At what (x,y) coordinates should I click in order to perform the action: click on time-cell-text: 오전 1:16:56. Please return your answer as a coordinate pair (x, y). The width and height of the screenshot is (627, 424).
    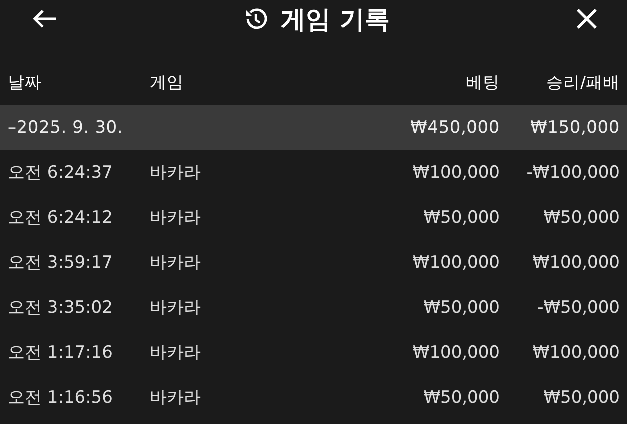
    Looking at the image, I should click on (61, 398).